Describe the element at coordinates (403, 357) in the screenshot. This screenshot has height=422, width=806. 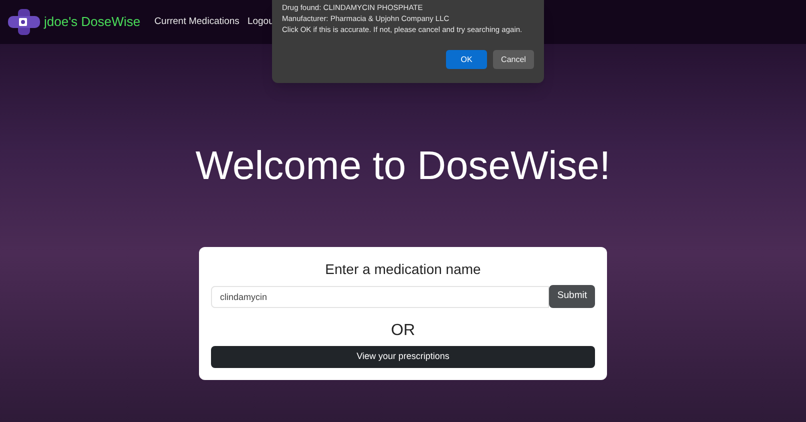
I see `view-prescriptions-button: View your prescriptions` at that location.